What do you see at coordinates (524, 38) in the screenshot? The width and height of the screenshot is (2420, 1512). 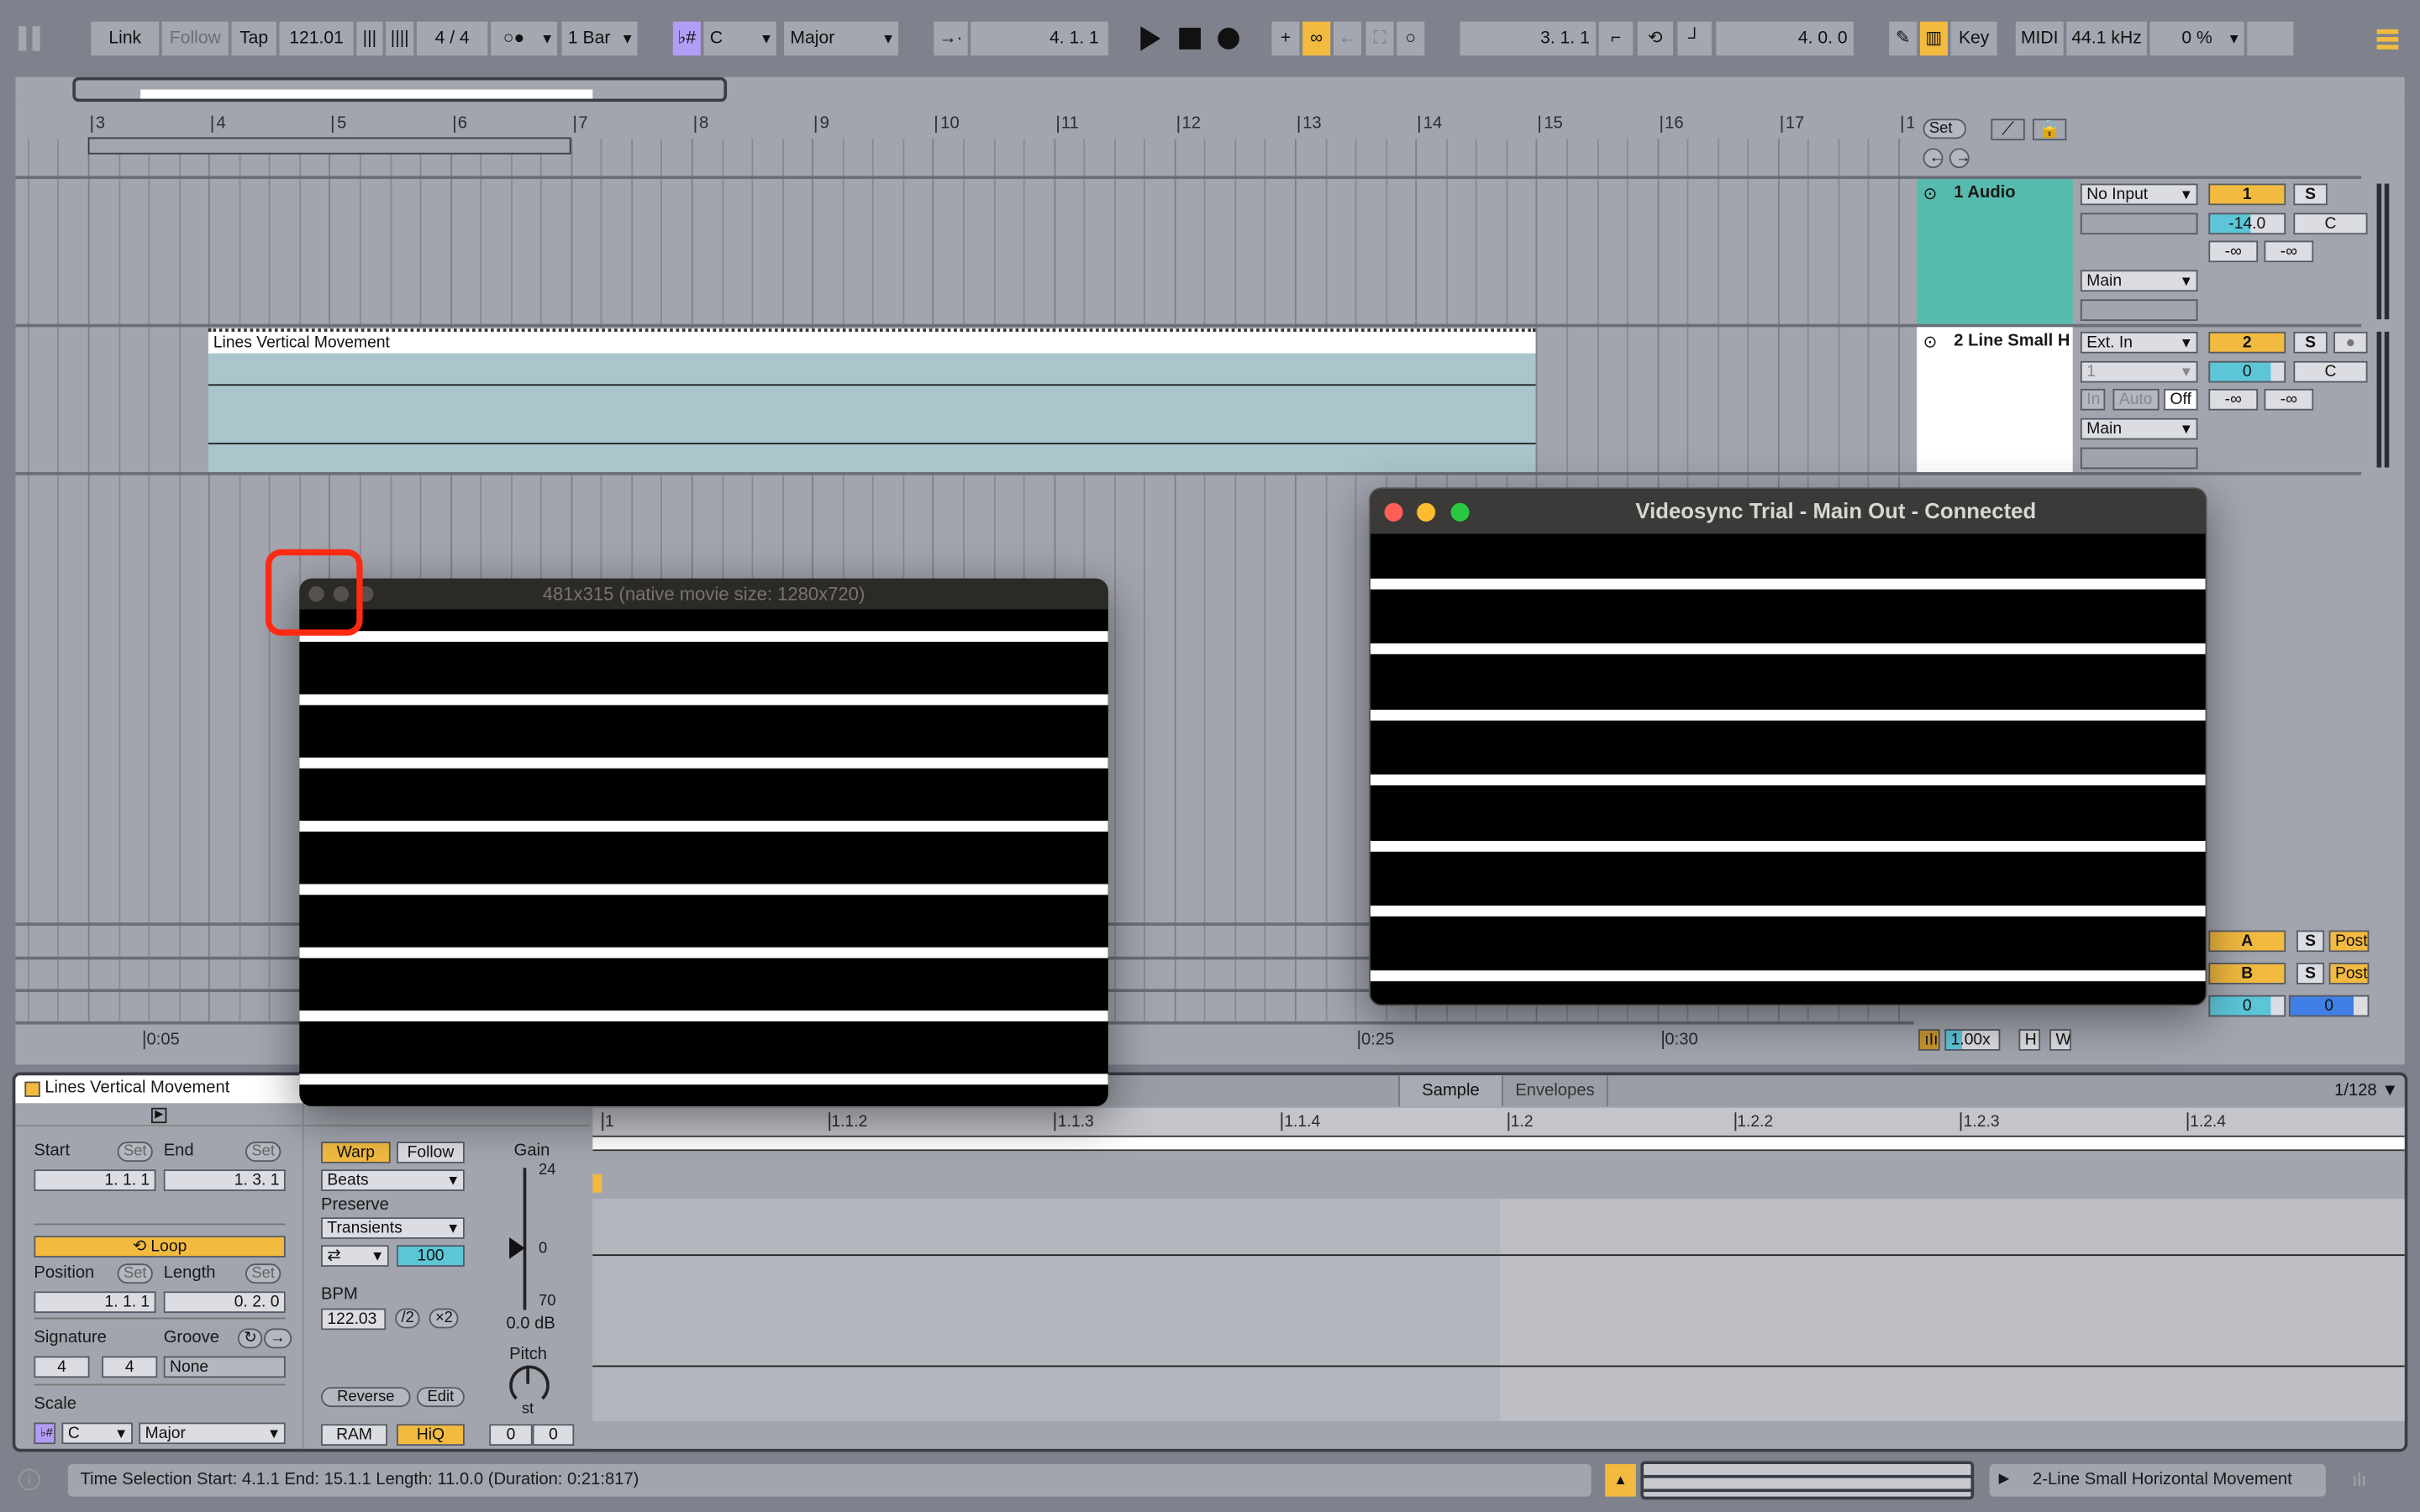 I see `metronome-button: ○●` at bounding box center [524, 38].